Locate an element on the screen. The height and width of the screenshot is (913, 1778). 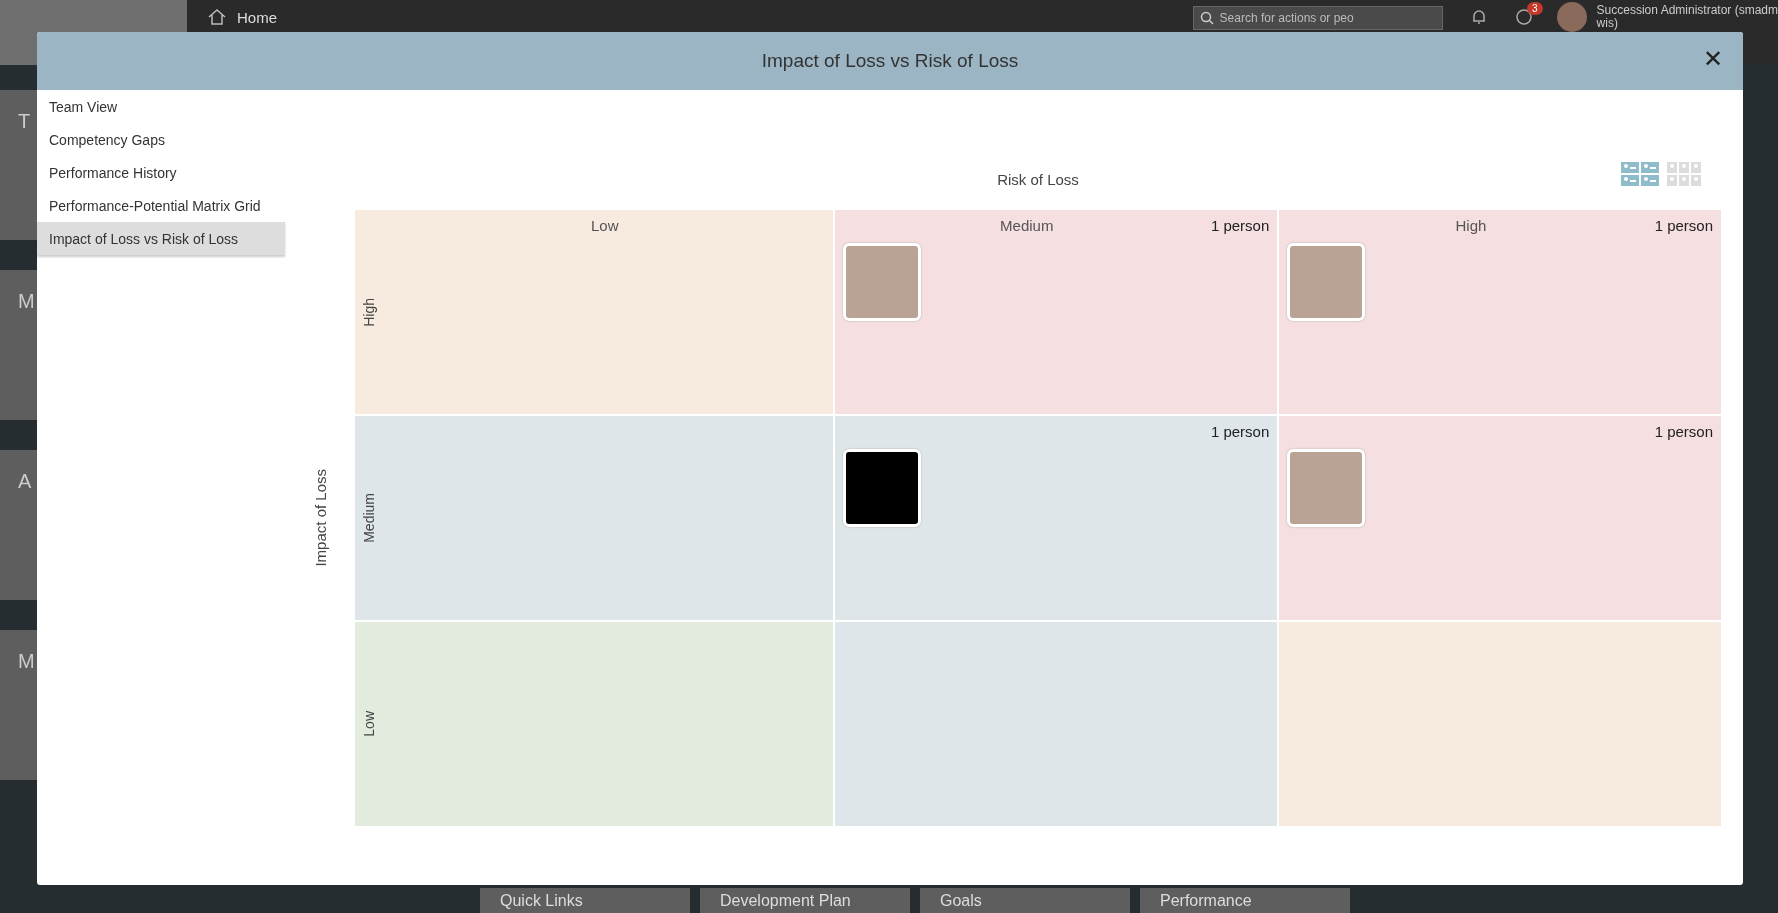
tile: Development Plan is located at coordinates (805, 900).